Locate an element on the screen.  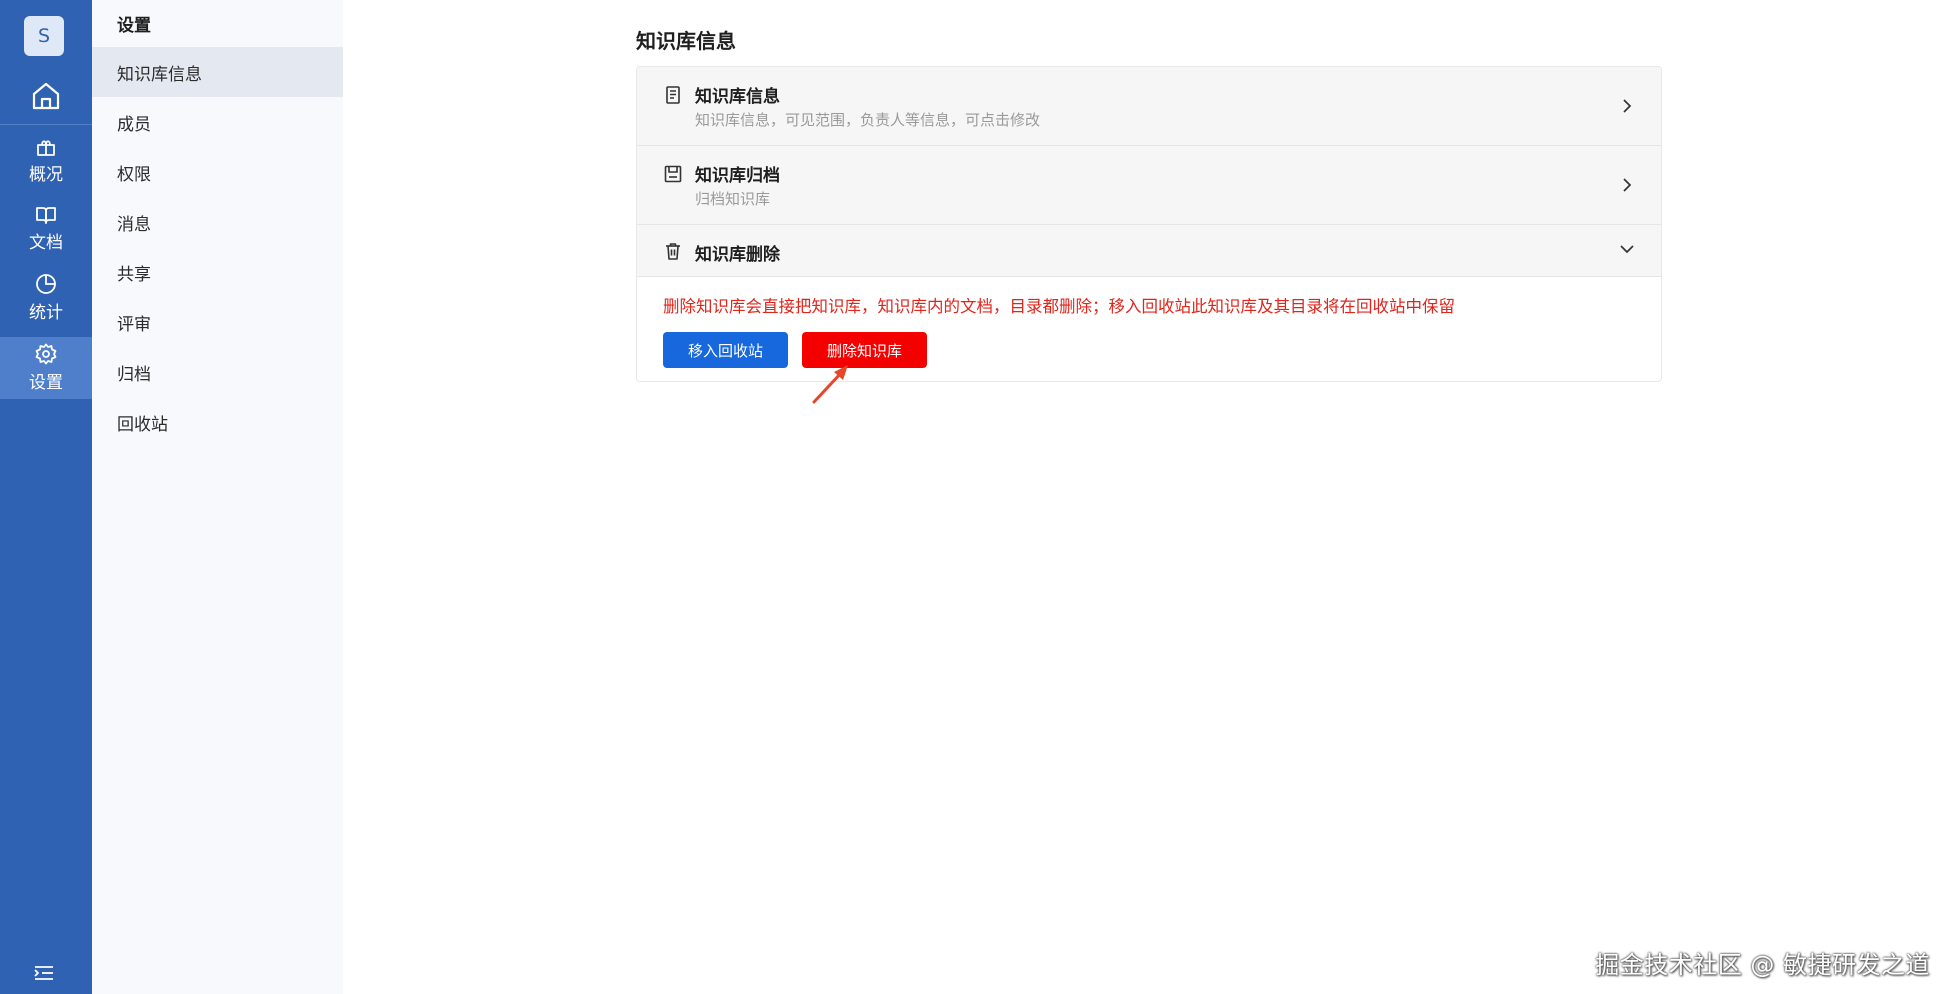
section-title: 知识库信息 is located at coordinates (737, 97).